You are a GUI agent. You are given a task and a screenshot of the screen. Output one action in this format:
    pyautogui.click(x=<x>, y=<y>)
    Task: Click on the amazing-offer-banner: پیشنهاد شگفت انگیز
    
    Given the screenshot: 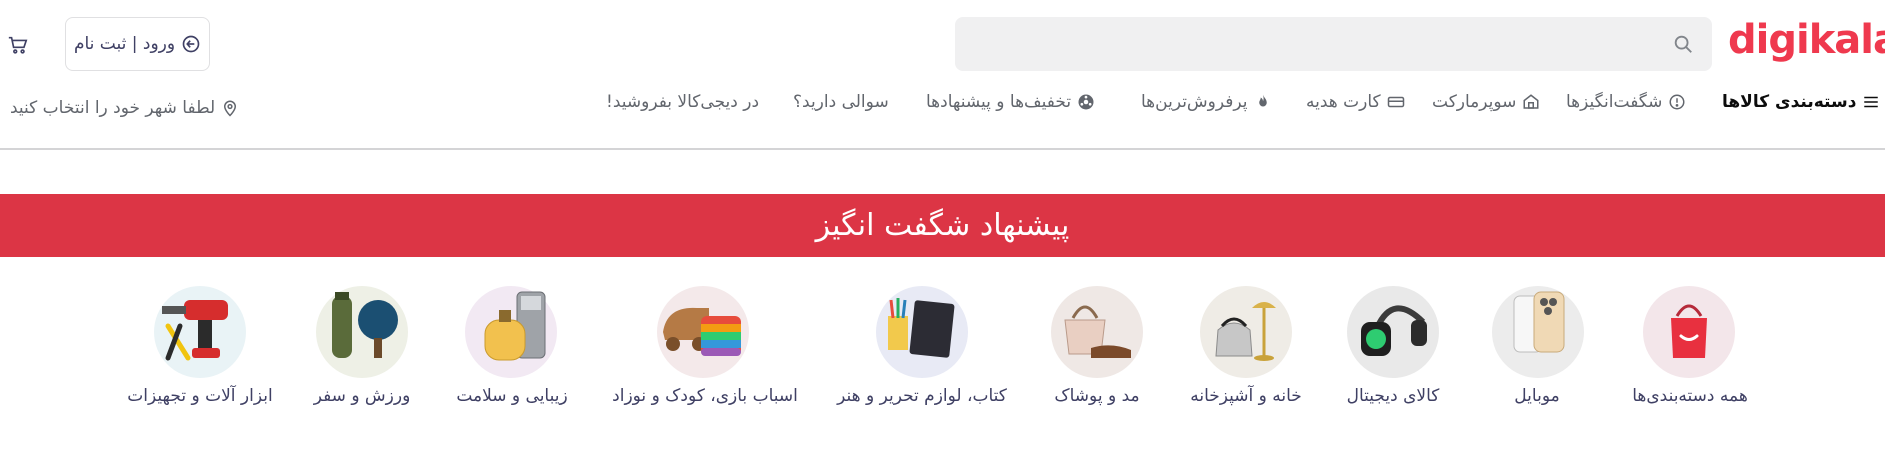 What is the action you would take?
    pyautogui.click(x=942, y=225)
    